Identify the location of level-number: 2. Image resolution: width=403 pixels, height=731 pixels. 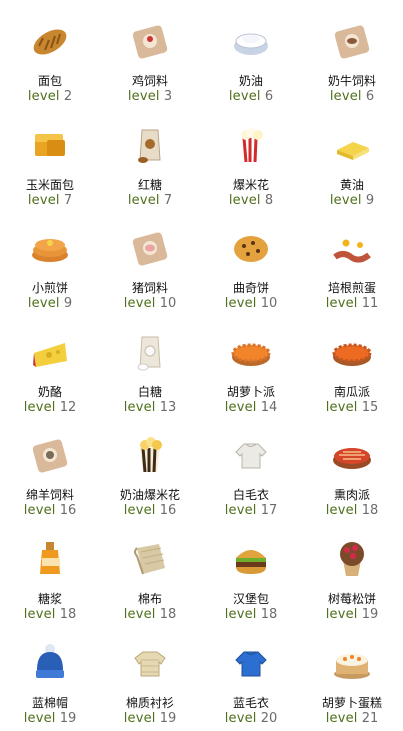
(68, 96).